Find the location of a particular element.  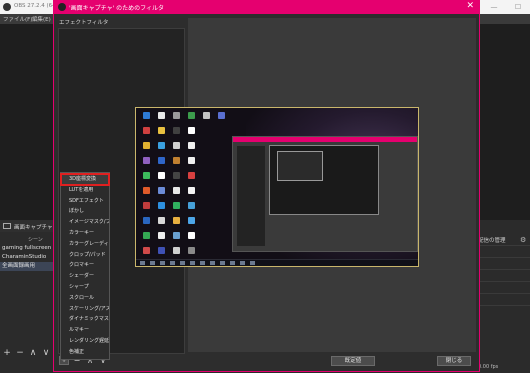

menu-edit: 編集(E) is located at coordinates (41, 19).